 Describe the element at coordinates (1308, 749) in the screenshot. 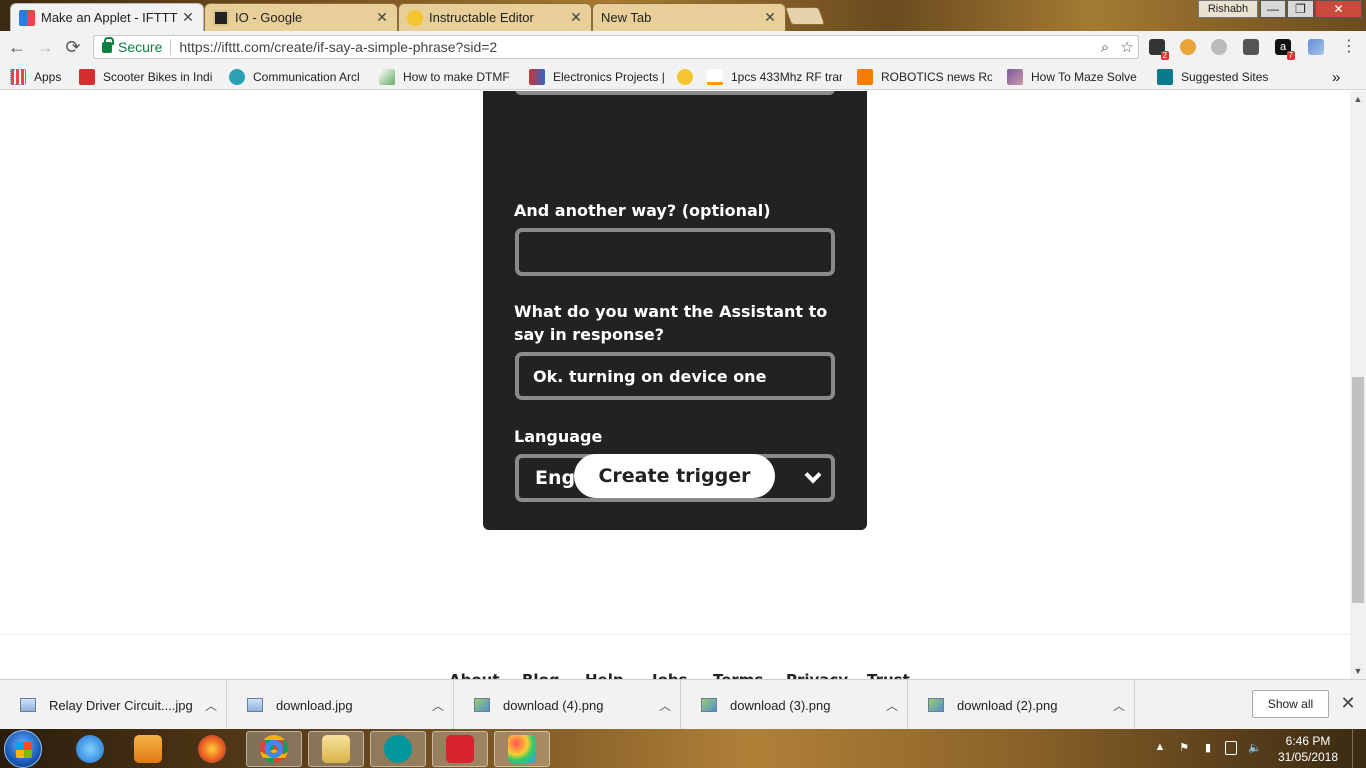

I see `system-clock: 6:46 PM 31/05/2018` at that location.